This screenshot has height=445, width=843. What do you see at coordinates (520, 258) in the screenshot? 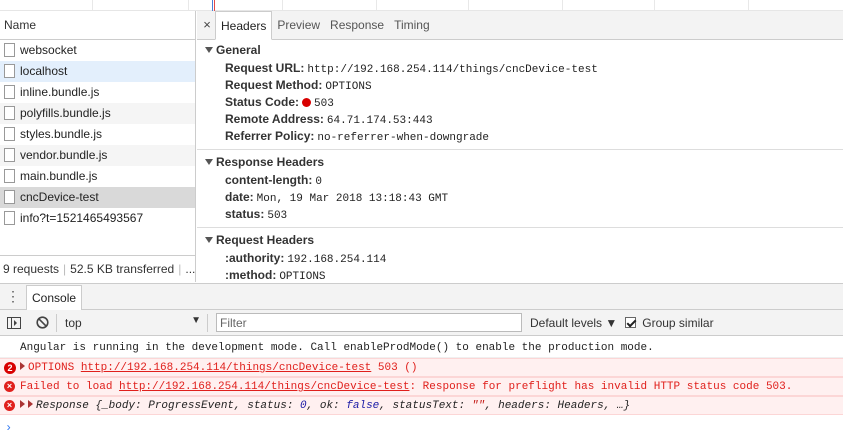
I see `authority-row: :authority: 192.168.254.114` at bounding box center [520, 258].